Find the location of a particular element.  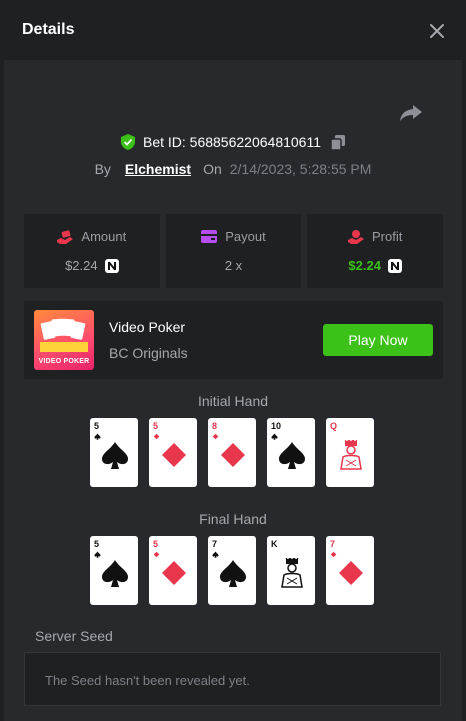

initial-hand: 5 5 8 10 Q is located at coordinates (233, 452).